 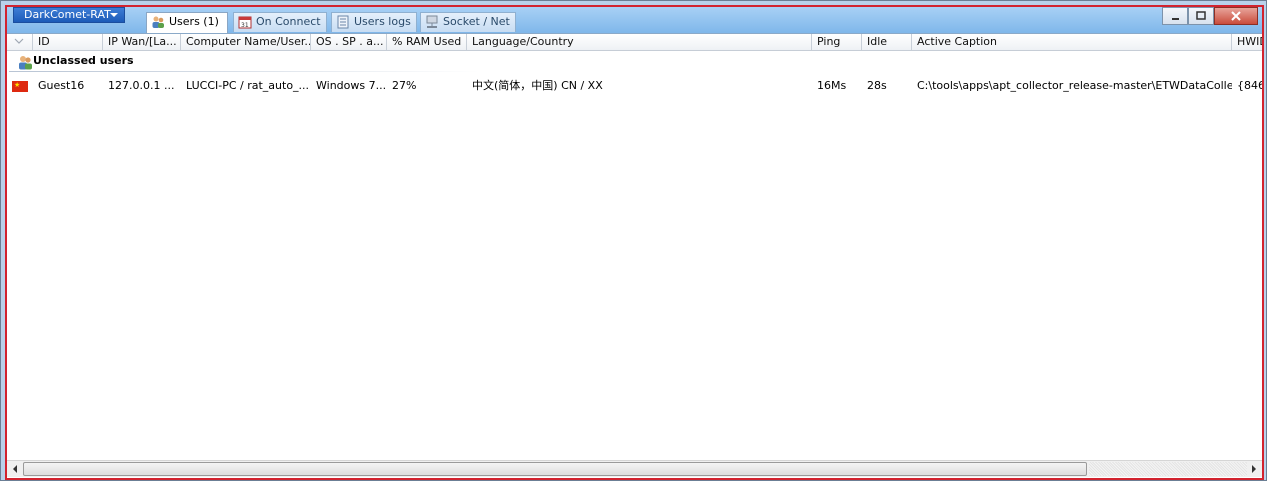 I want to click on network-icon, so click(x=432, y=21).